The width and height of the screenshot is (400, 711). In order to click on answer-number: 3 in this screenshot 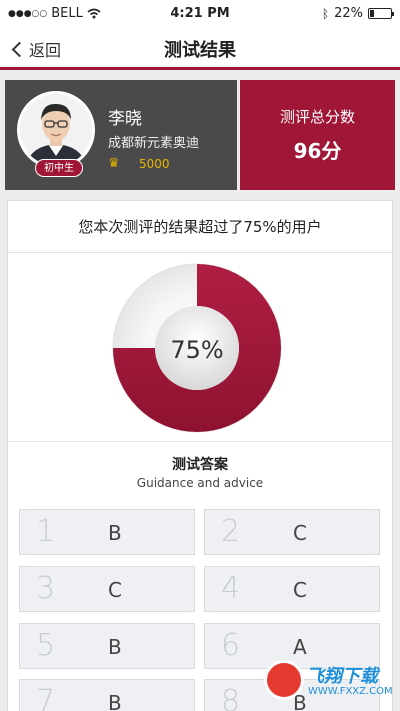, I will do `click(46, 588)`.